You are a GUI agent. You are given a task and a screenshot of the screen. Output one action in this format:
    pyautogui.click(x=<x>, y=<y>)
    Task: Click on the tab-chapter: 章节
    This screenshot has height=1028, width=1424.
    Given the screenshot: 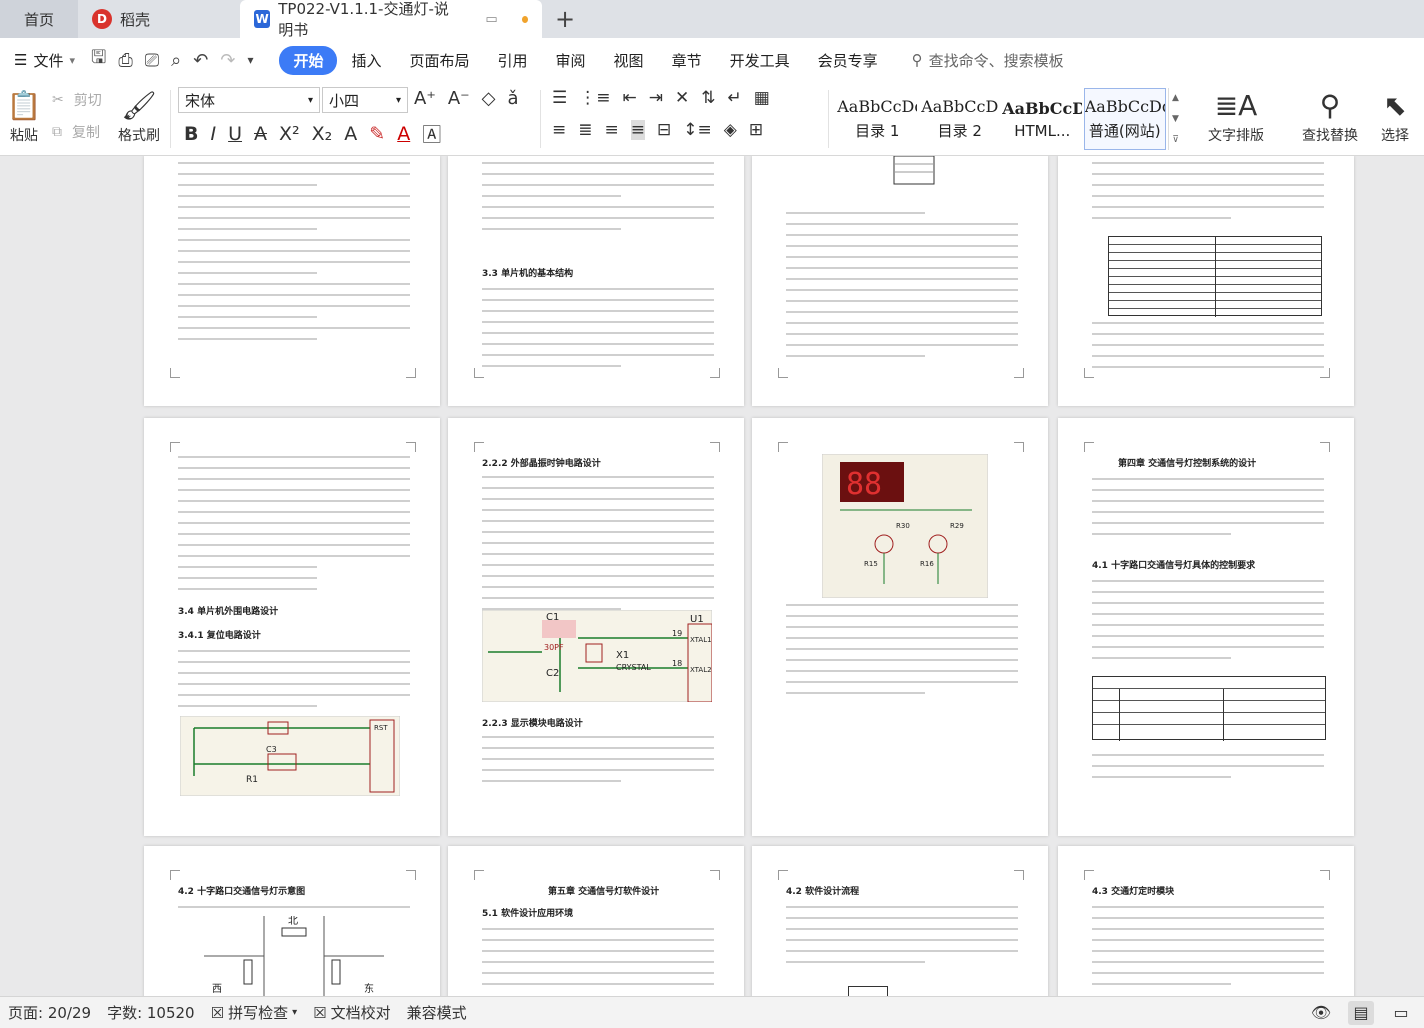 What is the action you would take?
    pyautogui.click(x=687, y=60)
    